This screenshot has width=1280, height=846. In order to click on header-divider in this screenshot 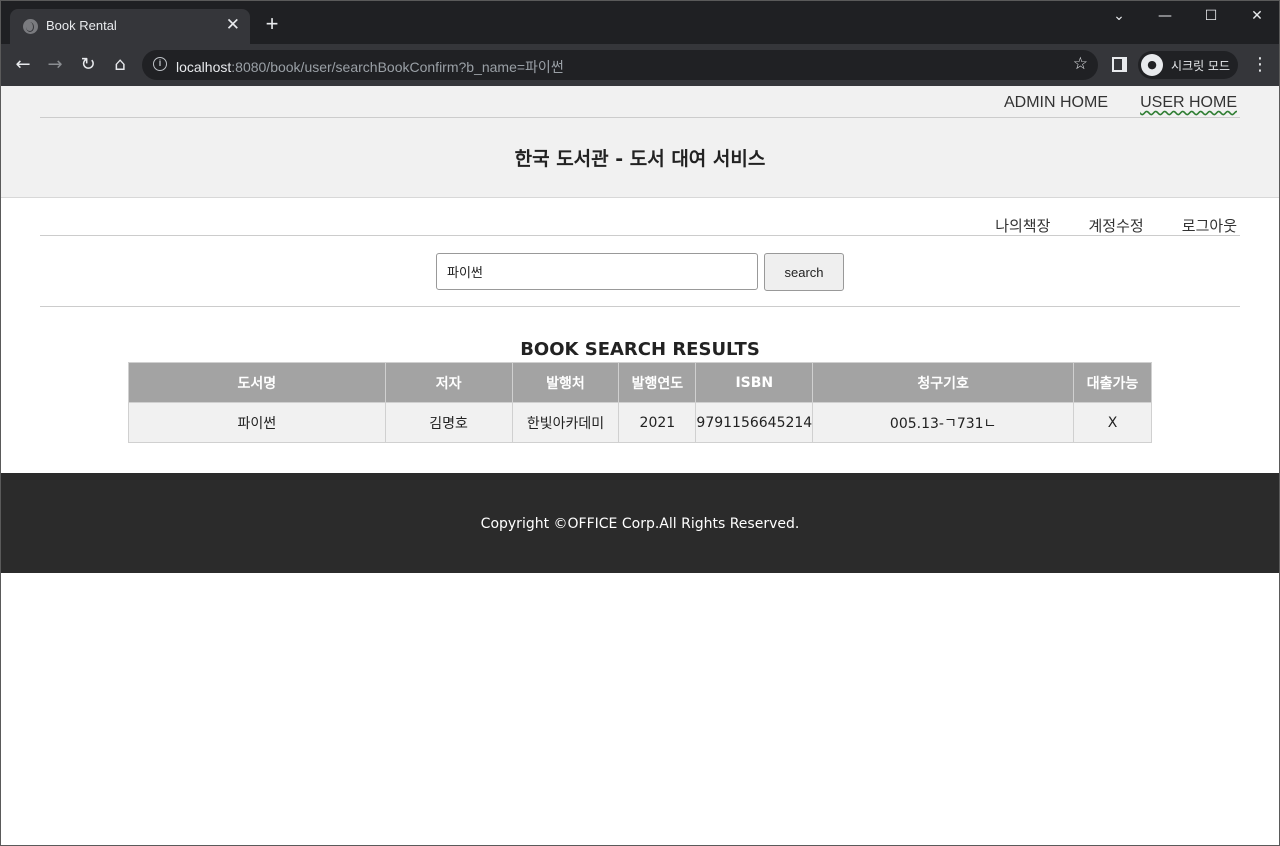, I will do `click(640, 117)`.